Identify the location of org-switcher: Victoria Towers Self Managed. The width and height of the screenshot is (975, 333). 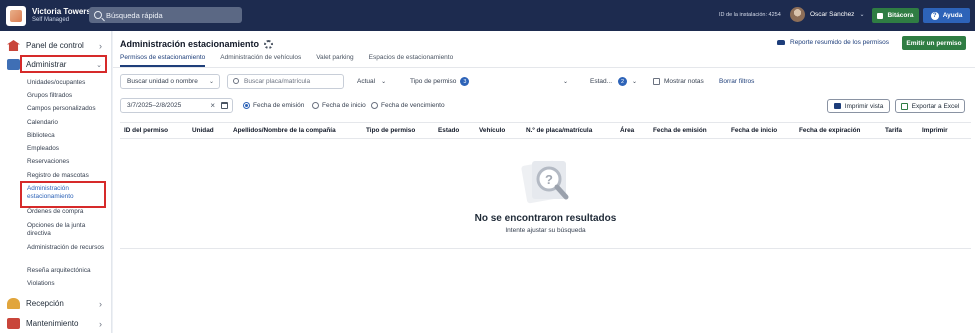
(61, 16).